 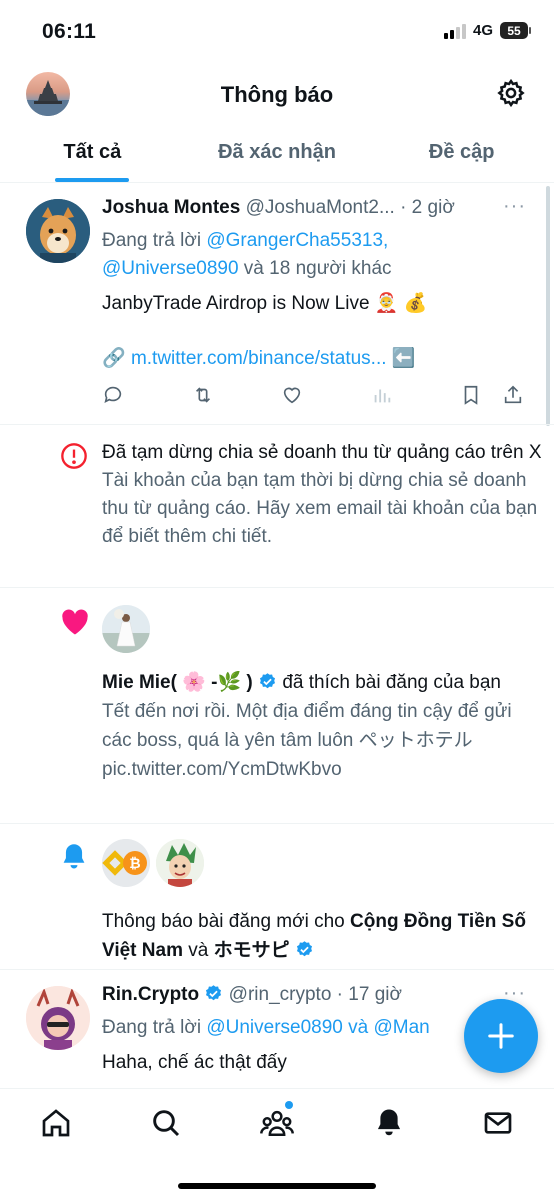 I want to click on settings-gear-icon, so click(x=511, y=93).